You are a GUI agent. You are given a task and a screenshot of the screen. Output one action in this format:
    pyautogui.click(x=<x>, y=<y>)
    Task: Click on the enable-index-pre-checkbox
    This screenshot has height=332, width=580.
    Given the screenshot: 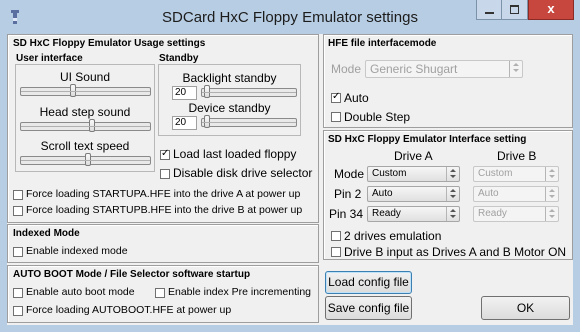 What is the action you would take?
    pyautogui.click(x=160, y=293)
    